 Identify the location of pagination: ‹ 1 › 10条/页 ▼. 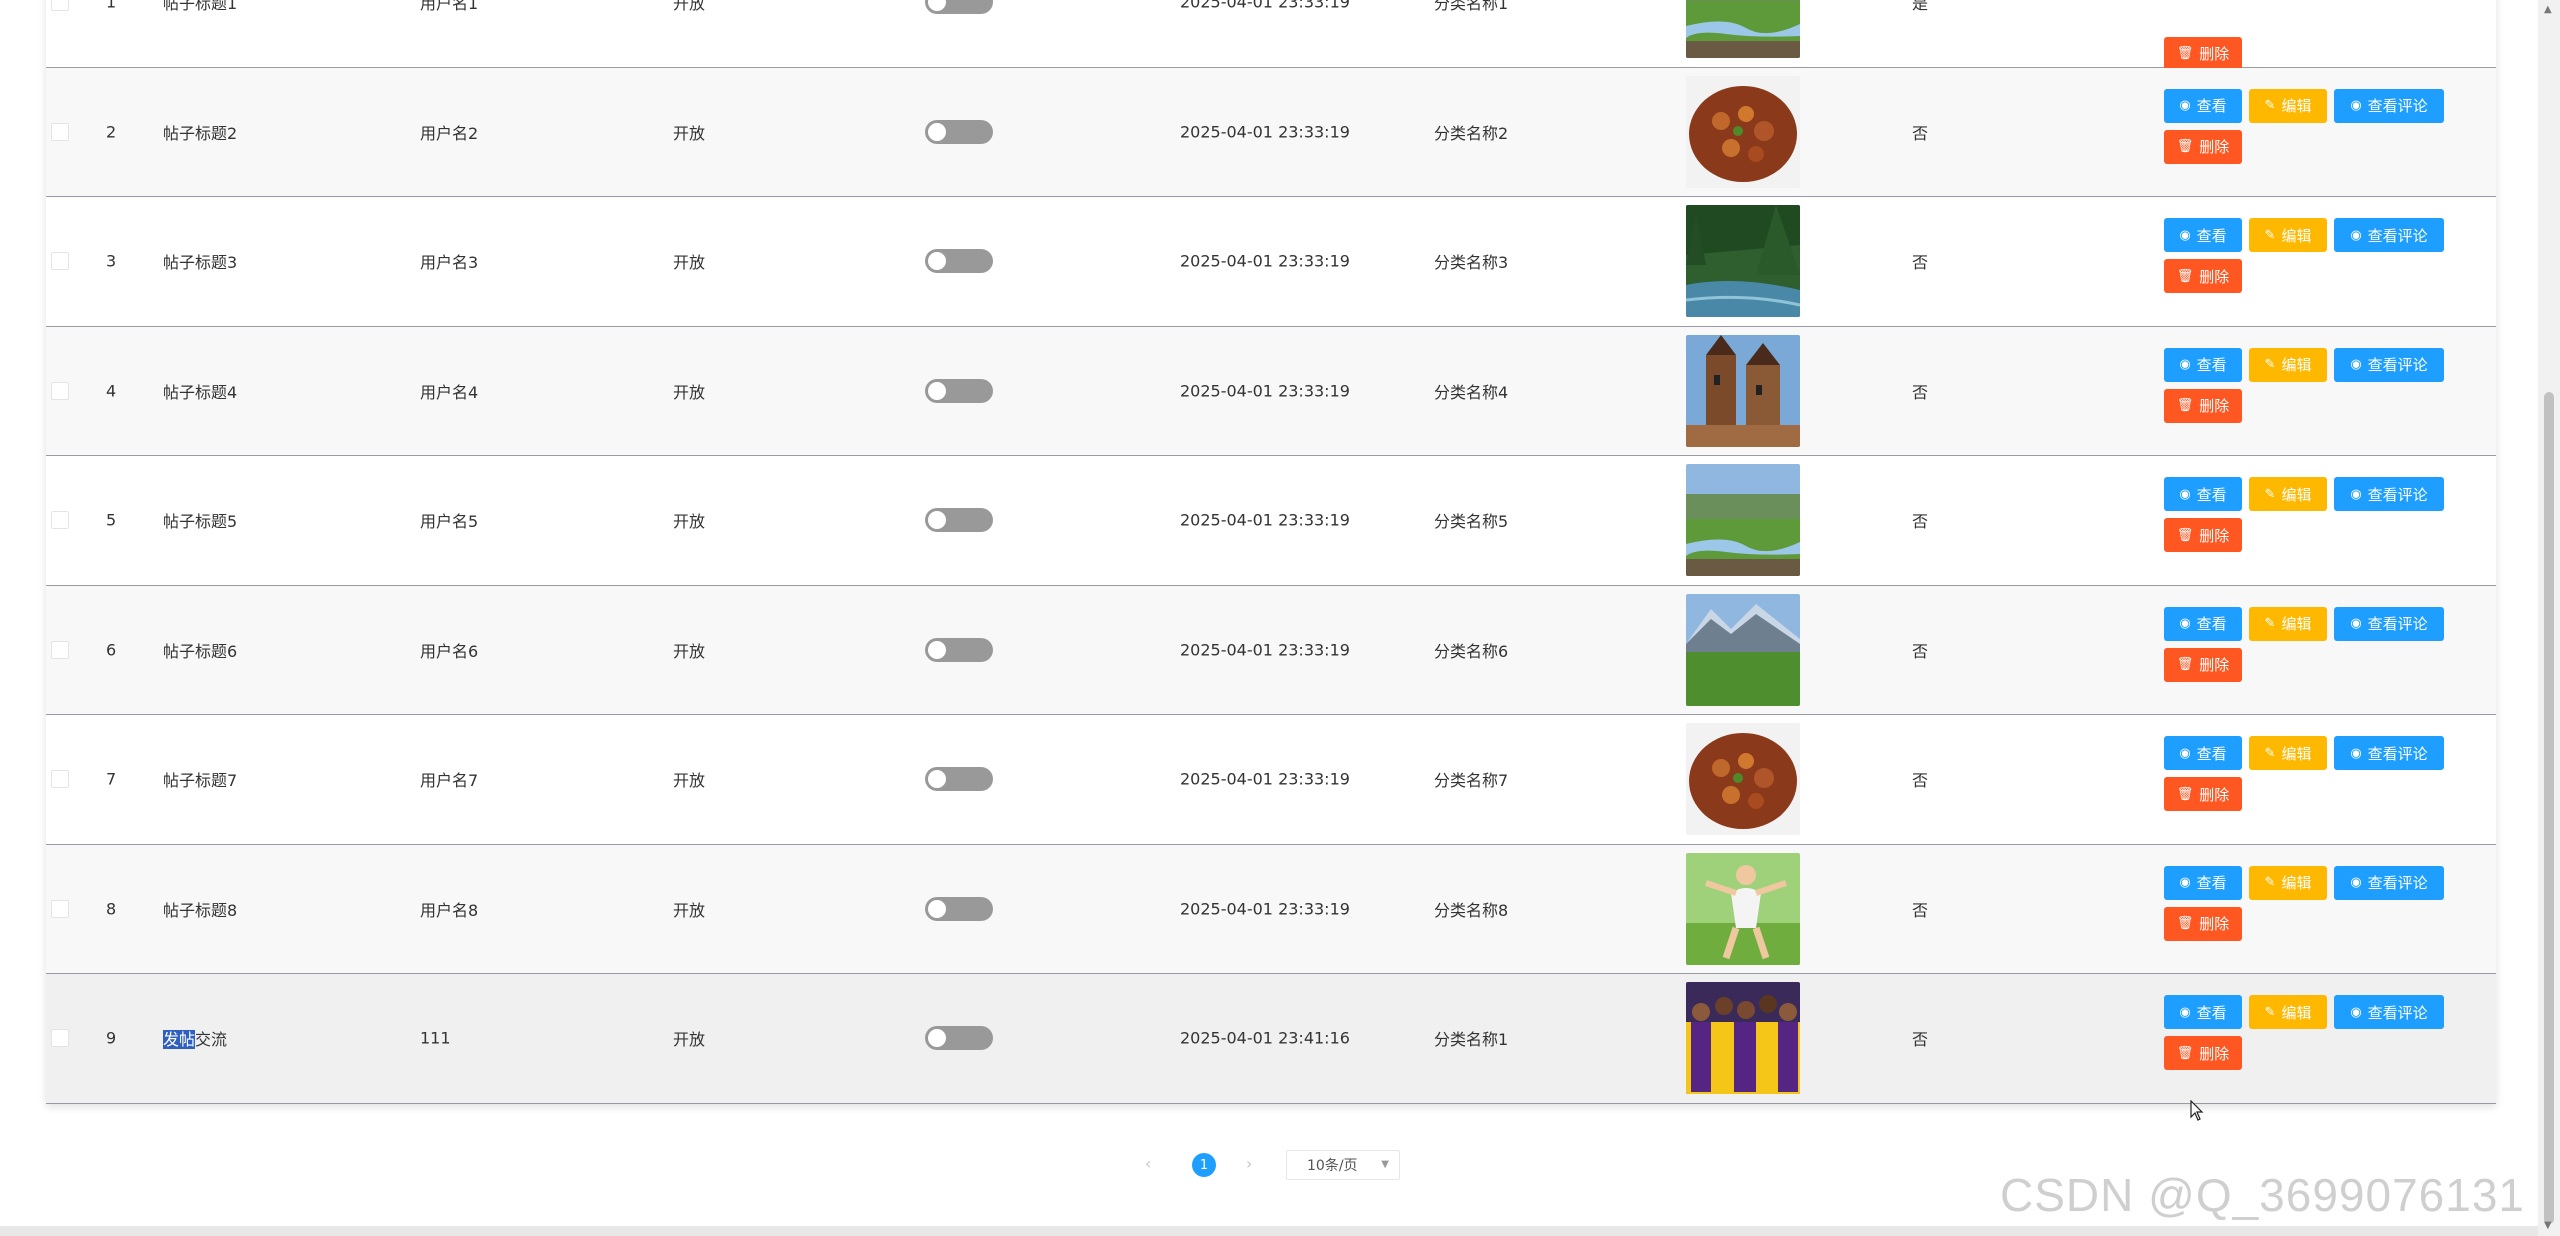
(1290, 1165).